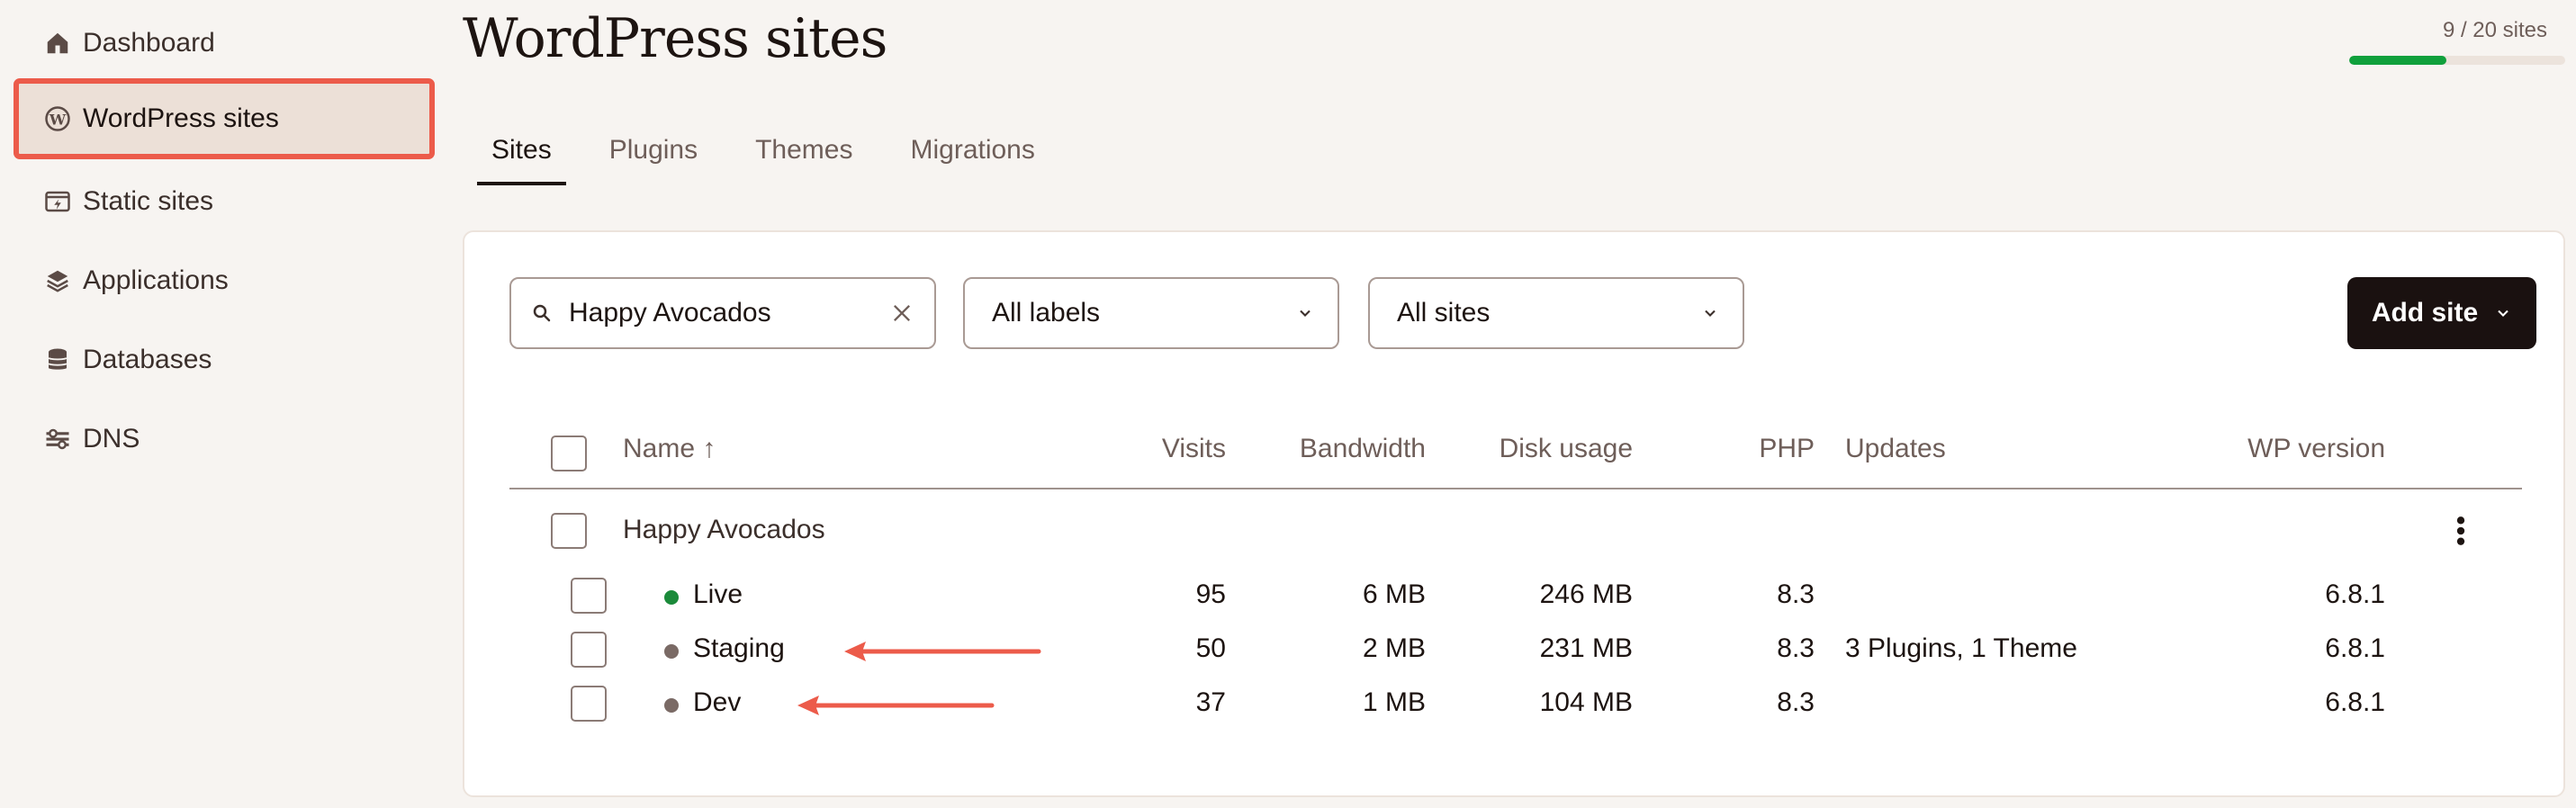 This screenshot has height=808, width=2576. Describe the element at coordinates (57, 202) in the screenshot. I see `static-sites-icon` at that location.